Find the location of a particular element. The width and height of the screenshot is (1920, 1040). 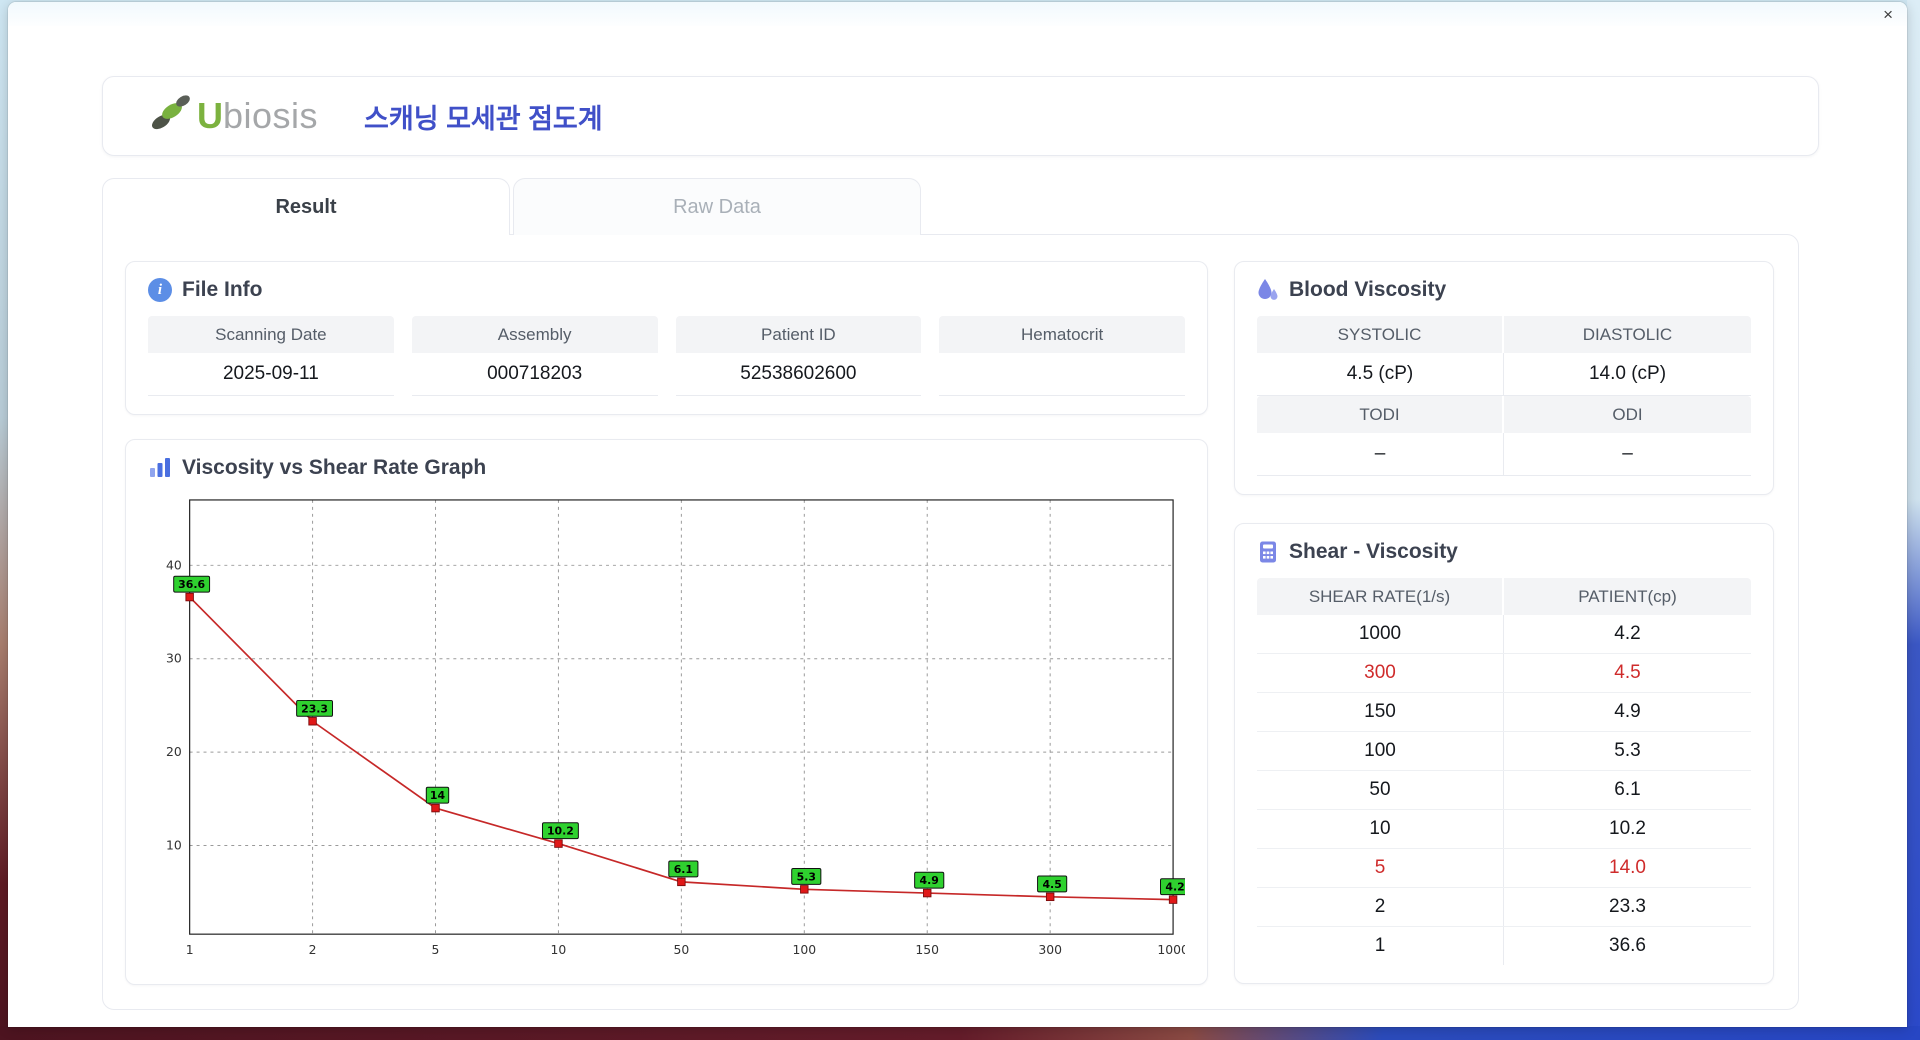

blood-viscosity-value-row: – – is located at coordinates (1504, 454).